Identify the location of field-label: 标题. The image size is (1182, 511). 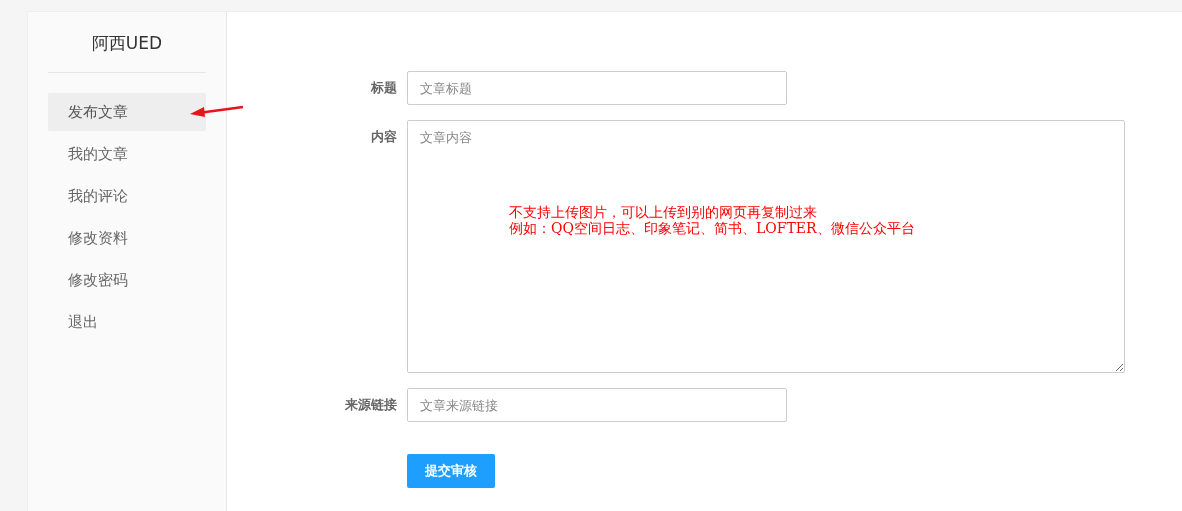
(384, 88).